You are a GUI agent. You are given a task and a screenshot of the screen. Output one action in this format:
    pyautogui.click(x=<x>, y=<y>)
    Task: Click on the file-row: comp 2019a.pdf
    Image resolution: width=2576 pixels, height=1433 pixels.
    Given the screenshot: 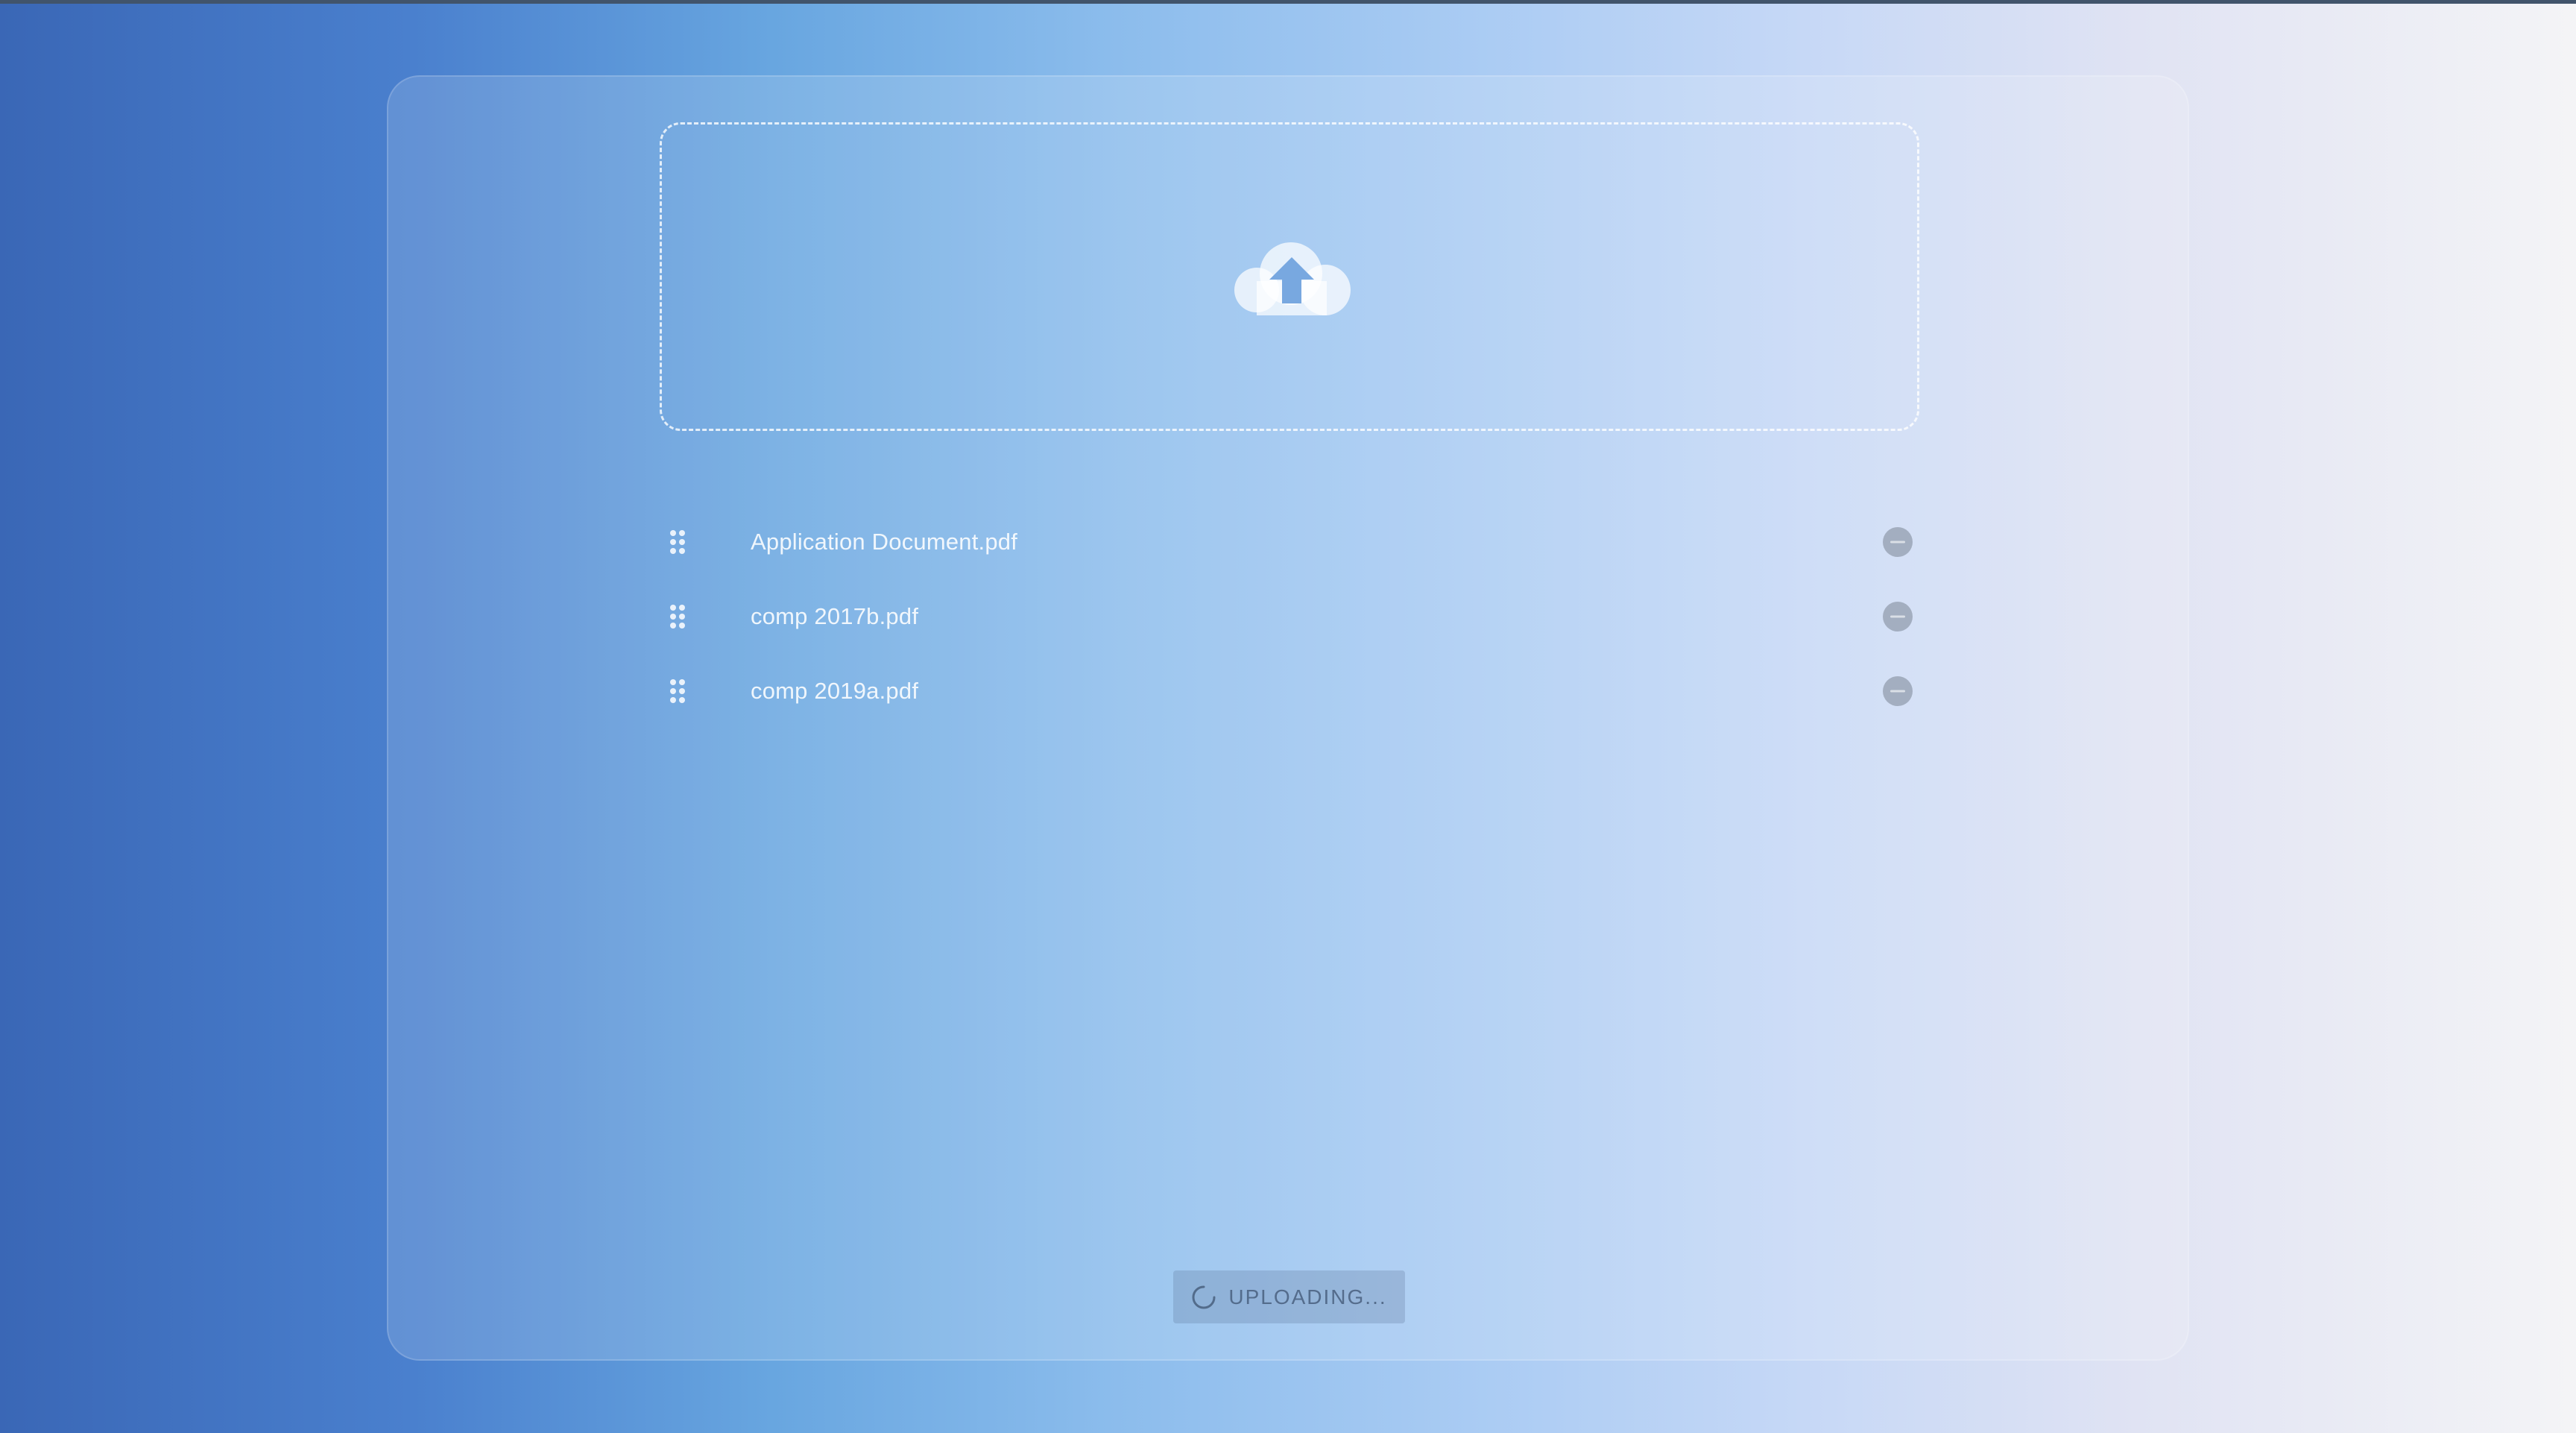 What is the action you would take?
    pyautogui.click(x=1289, y=691)
    